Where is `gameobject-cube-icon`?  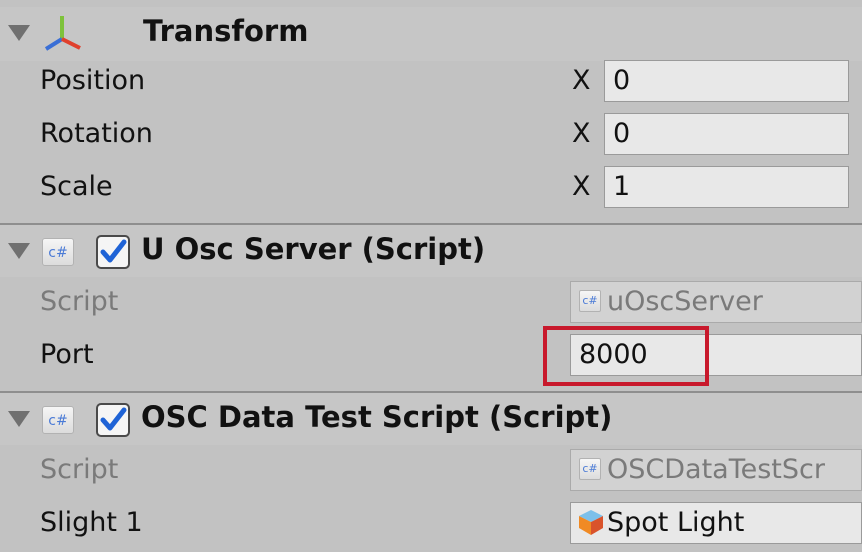 gameobject-cube-icon is located at coordinates (591, 522).